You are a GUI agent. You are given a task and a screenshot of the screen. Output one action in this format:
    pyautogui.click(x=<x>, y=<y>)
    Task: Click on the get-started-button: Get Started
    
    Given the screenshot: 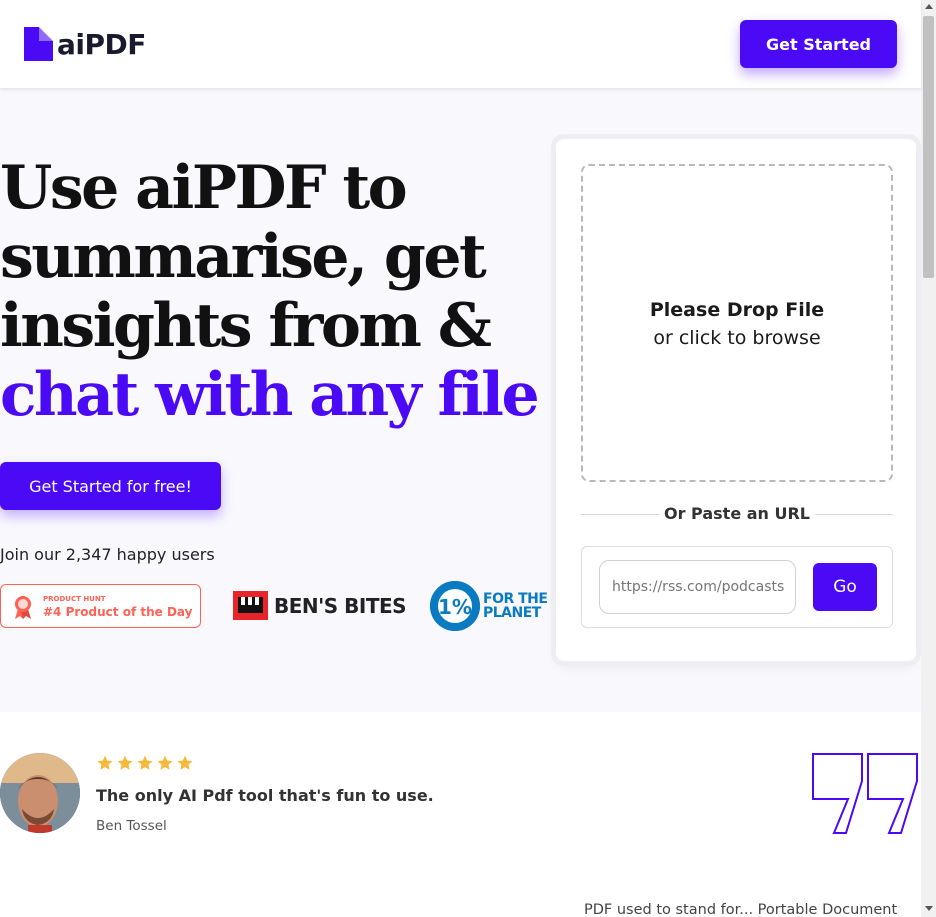 What is the action you would take?
    pyautogui.click(x=818, y=44)
    